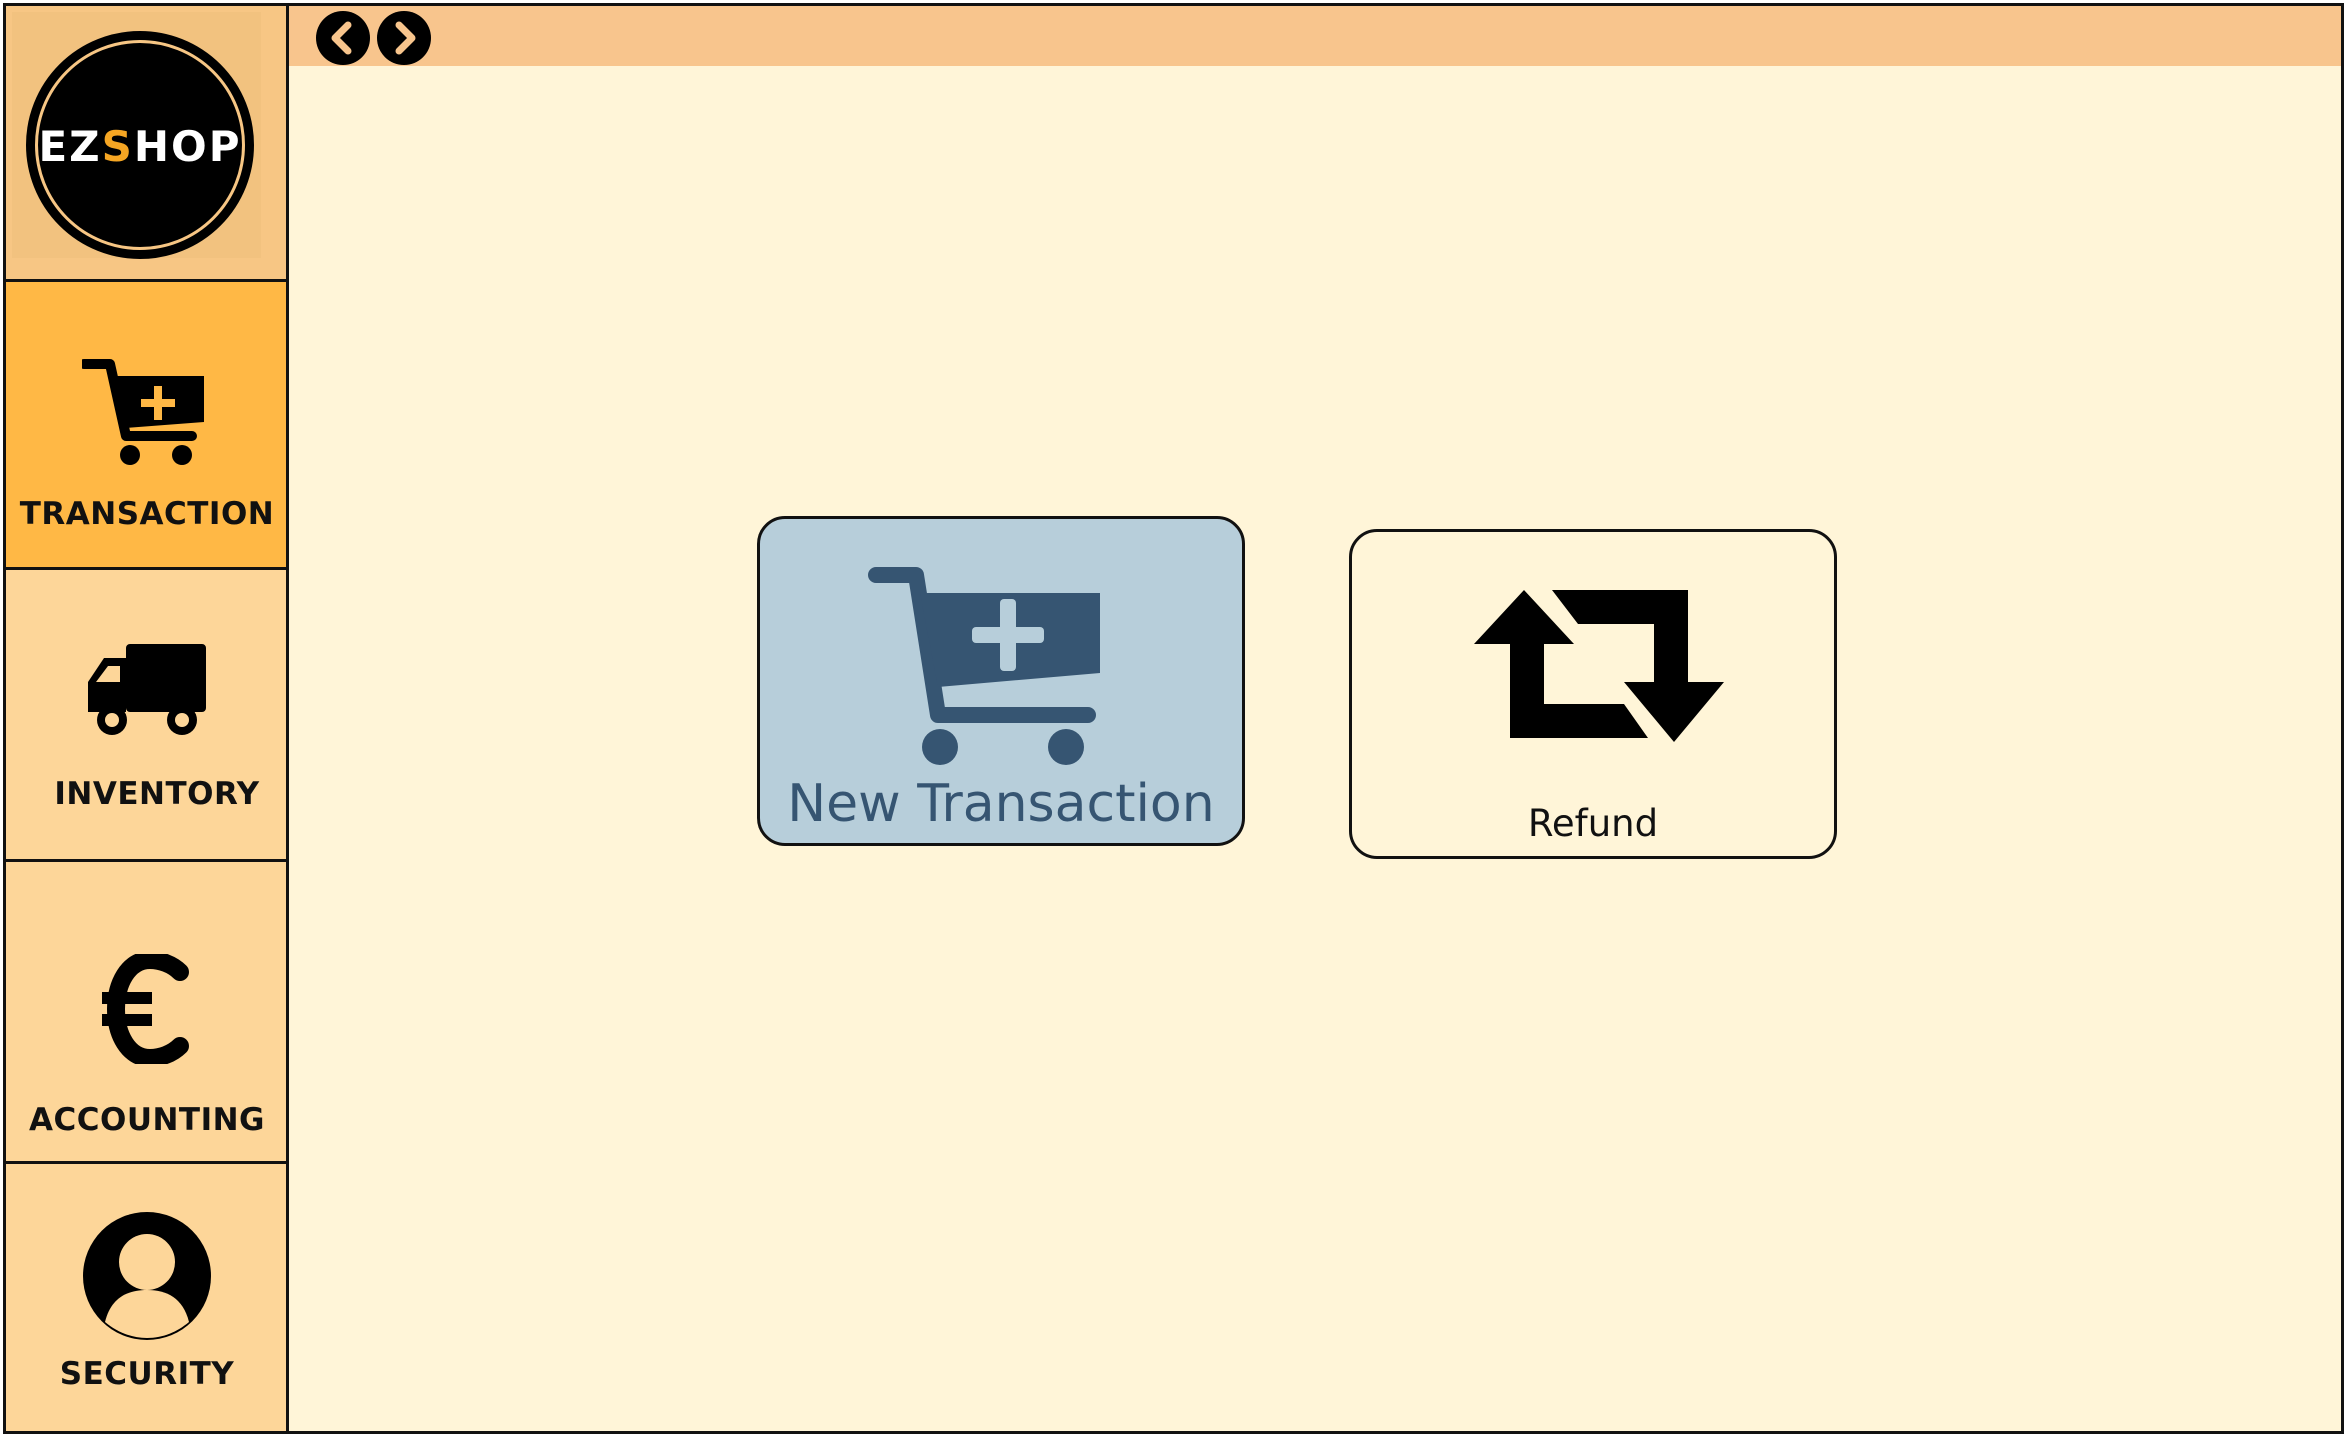 This screenshot has width=2350, height=1438. I want to click on sidebar-item-label: INVENTORY, so click(157, 794).